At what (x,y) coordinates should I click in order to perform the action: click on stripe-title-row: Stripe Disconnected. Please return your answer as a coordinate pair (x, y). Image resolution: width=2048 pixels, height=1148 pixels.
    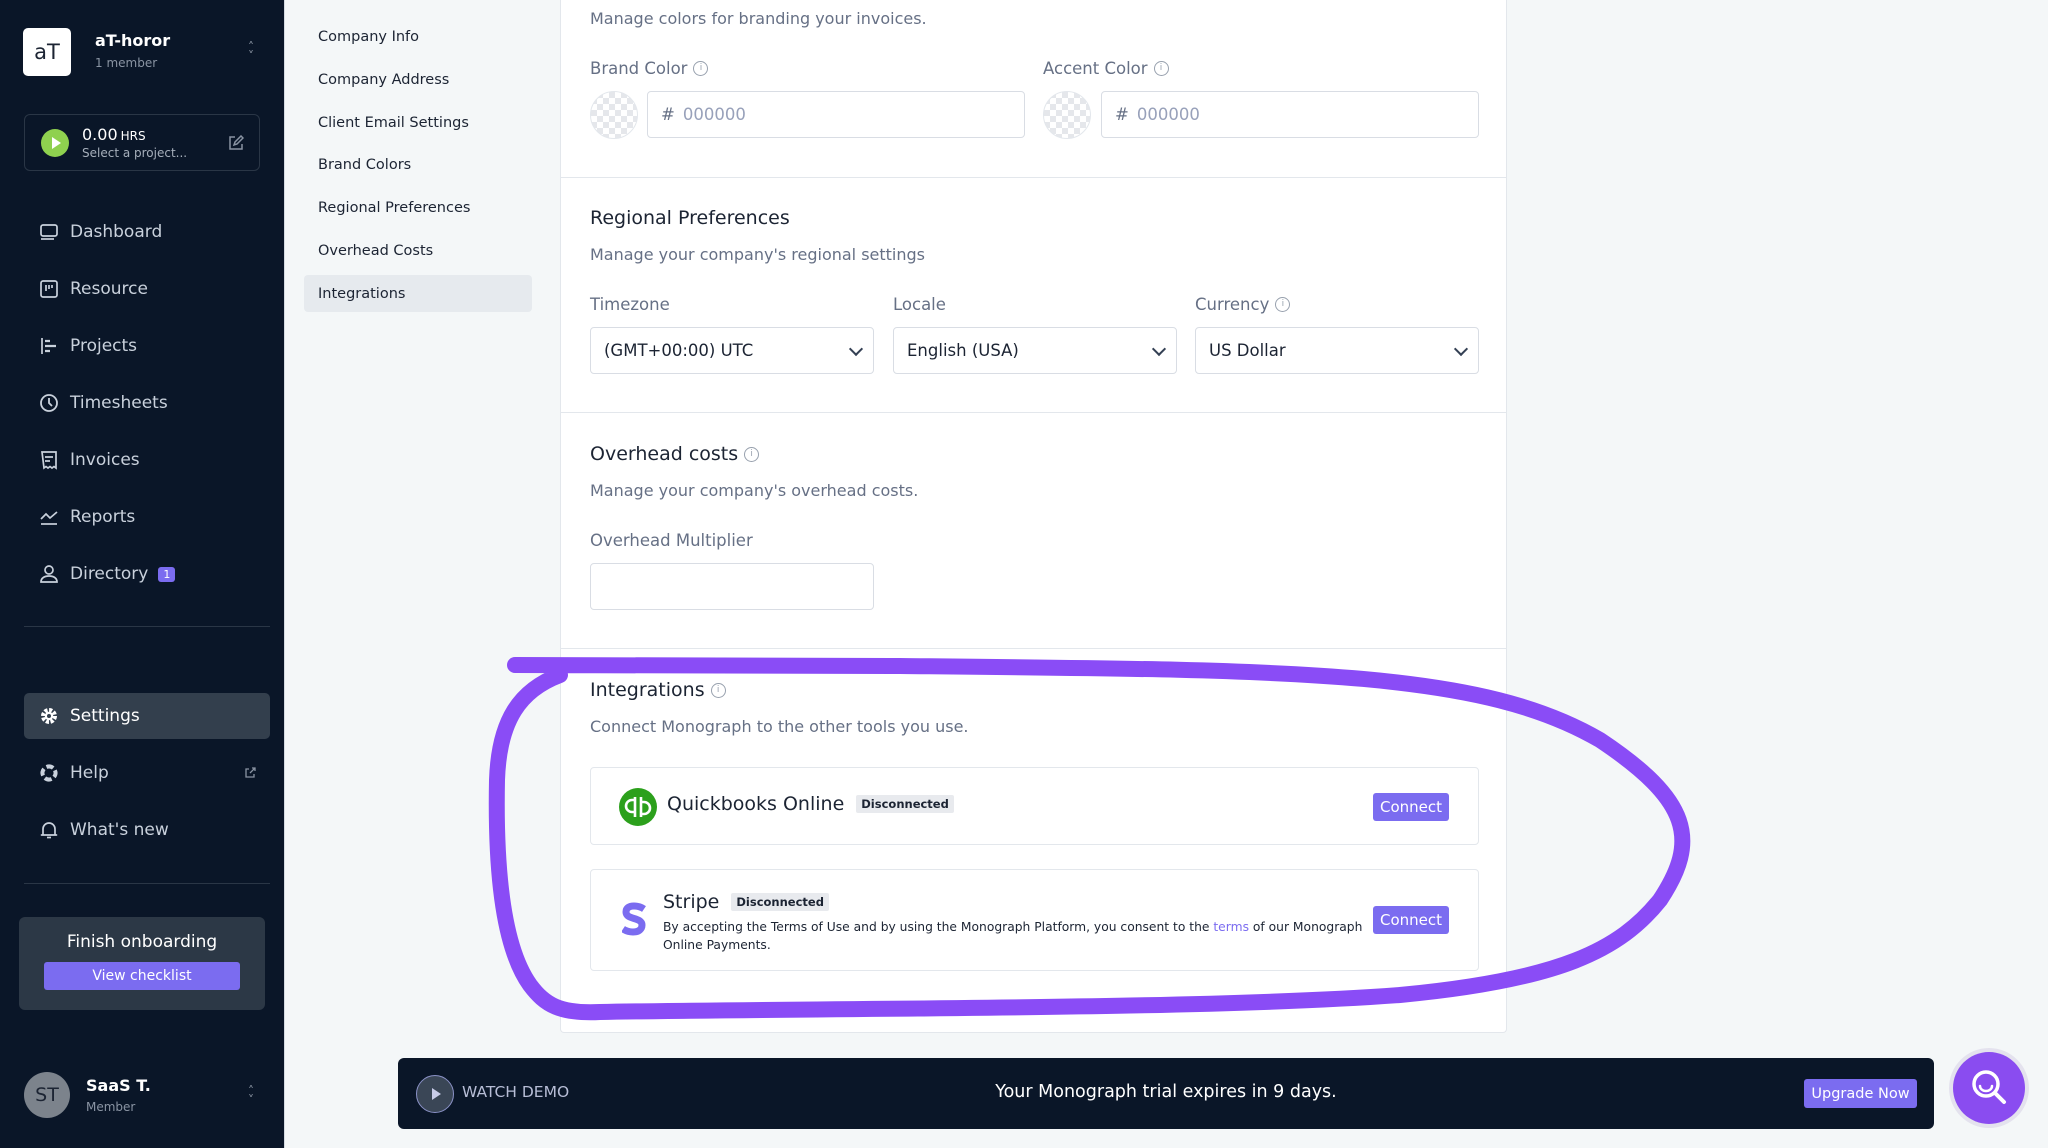
    Looking at the image, I should click on (746, 902).